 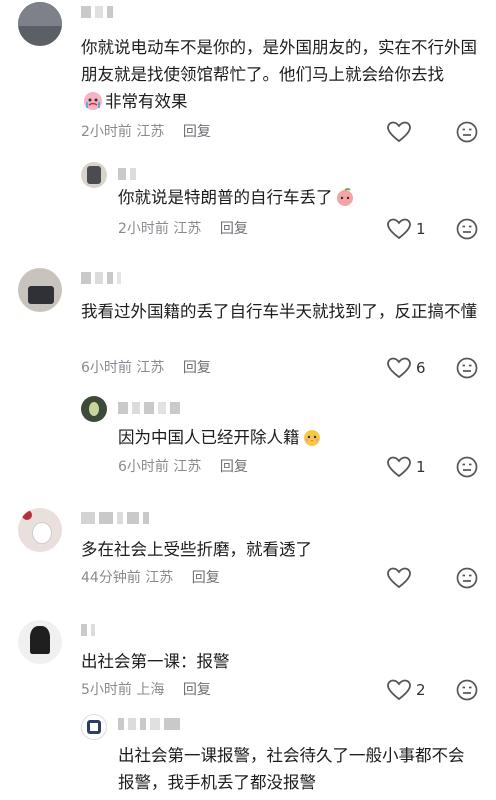 What do you see at coordinates (421, 690) in the screenshot?
I see `like-count: 2` at bounding box center [421, 690].